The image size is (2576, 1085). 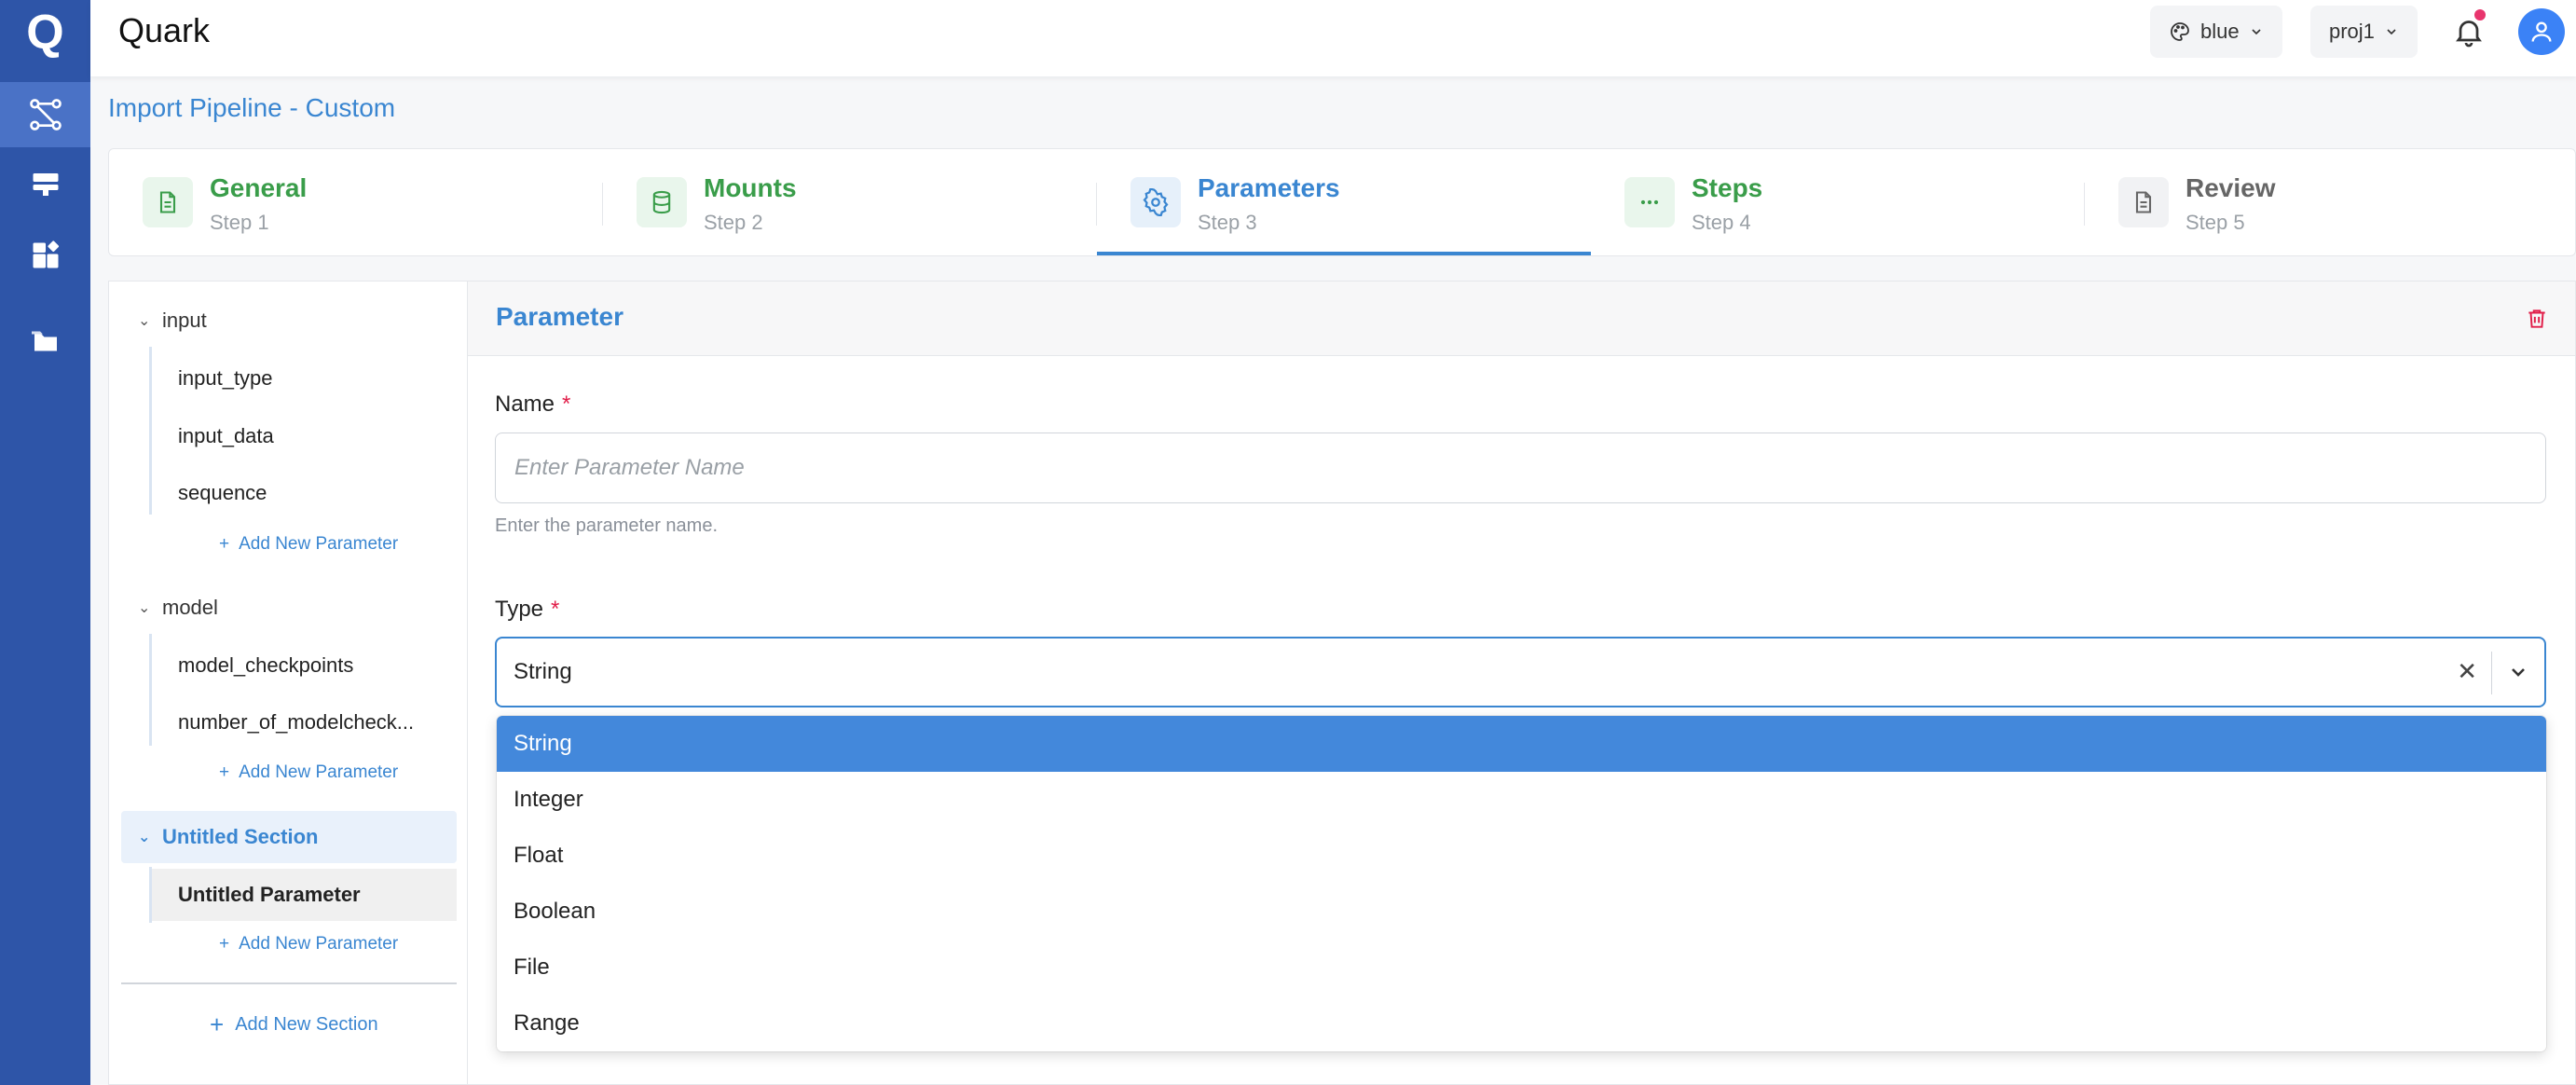 What do you see at coordinates (527, 610) in the screenshot?
I see `type-label: Type *` at bounding box center [527, 610].